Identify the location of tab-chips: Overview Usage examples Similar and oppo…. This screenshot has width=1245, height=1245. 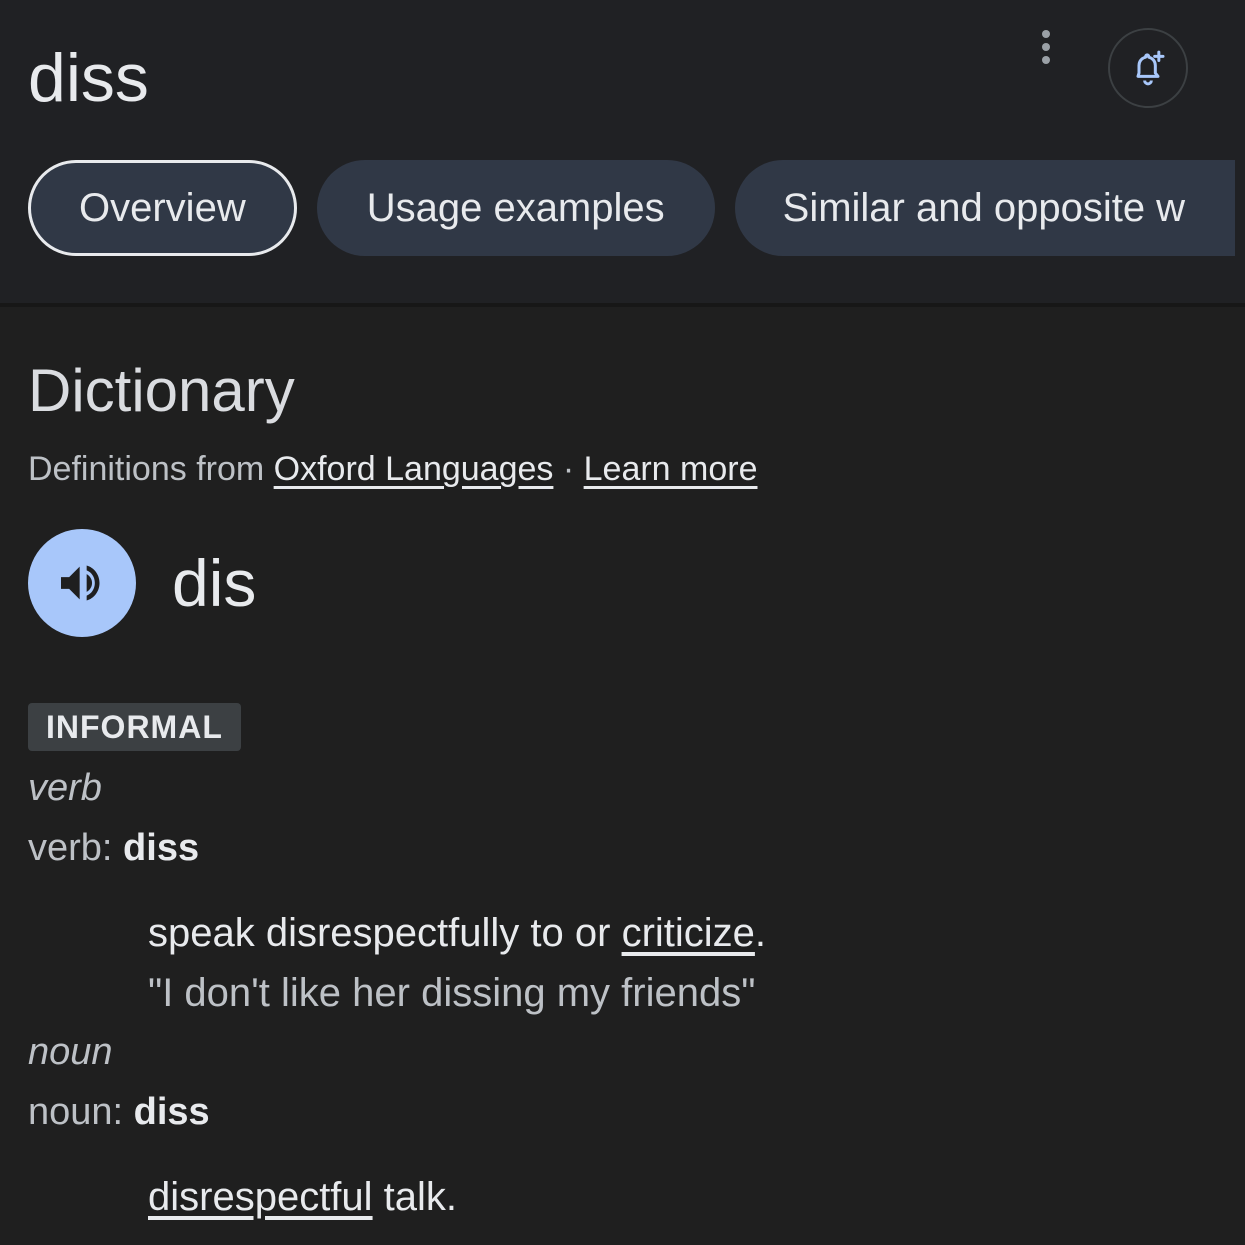
(631, 208).